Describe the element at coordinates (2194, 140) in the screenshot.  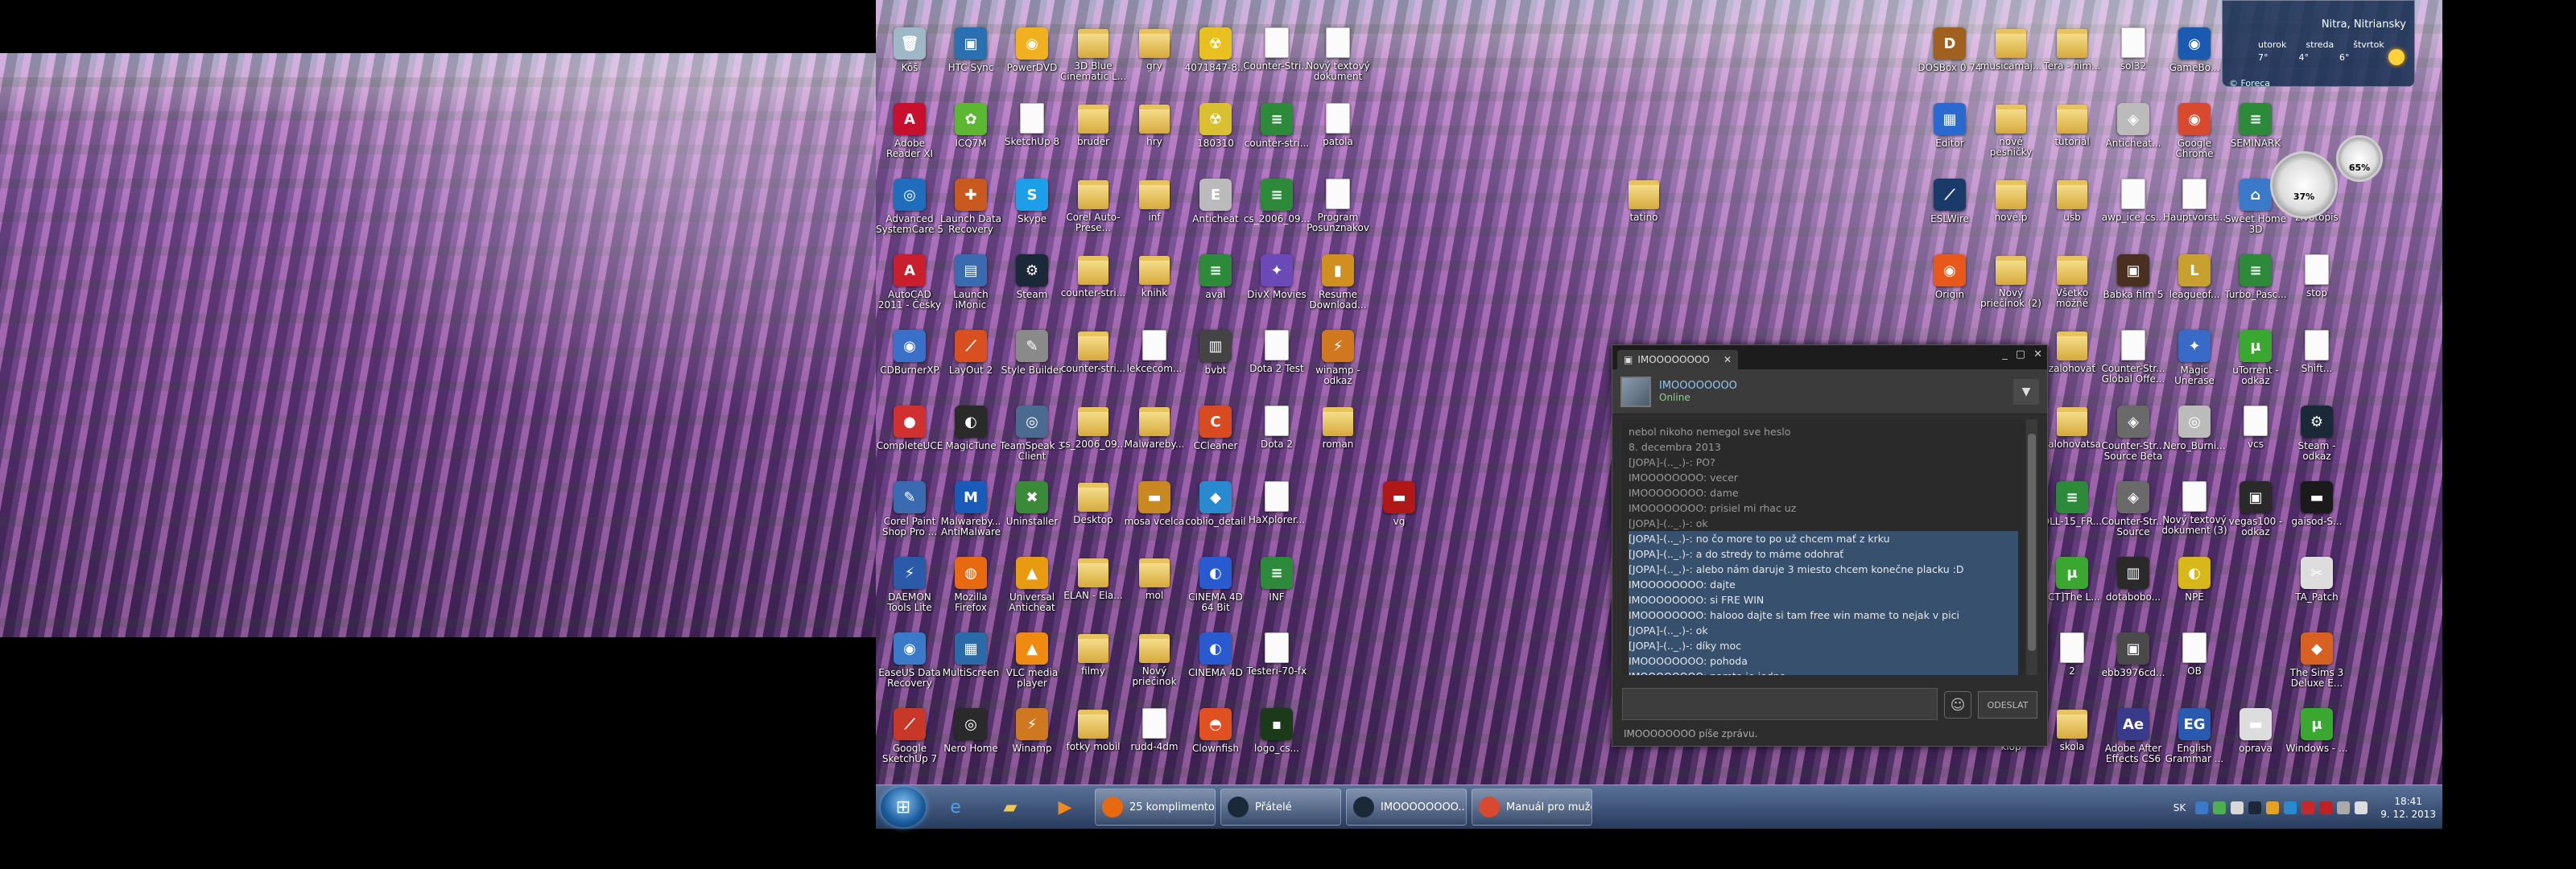
I see `desktop-icon: ◉ Google Chrome` at that location.